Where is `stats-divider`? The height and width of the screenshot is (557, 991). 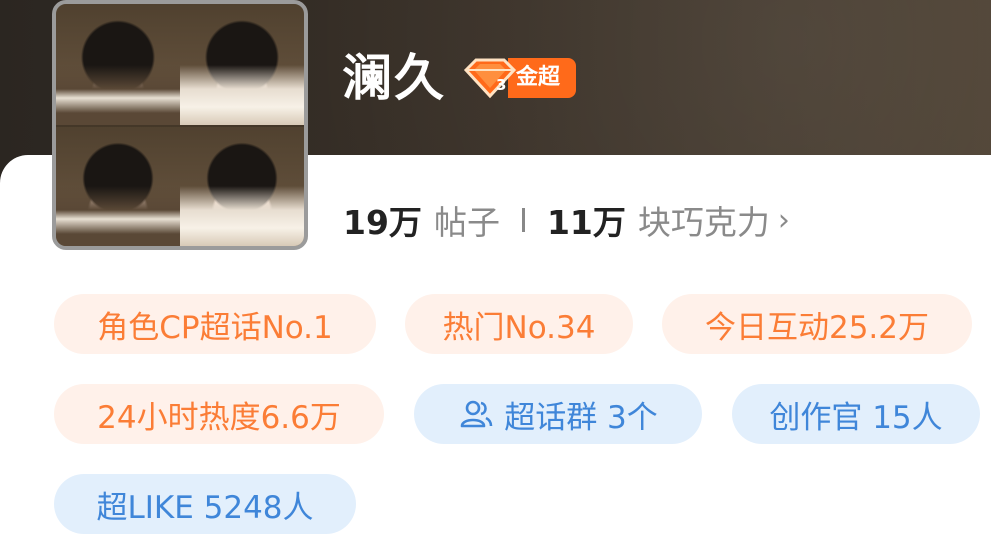
stats-divider is located at coordinates (523, 220).